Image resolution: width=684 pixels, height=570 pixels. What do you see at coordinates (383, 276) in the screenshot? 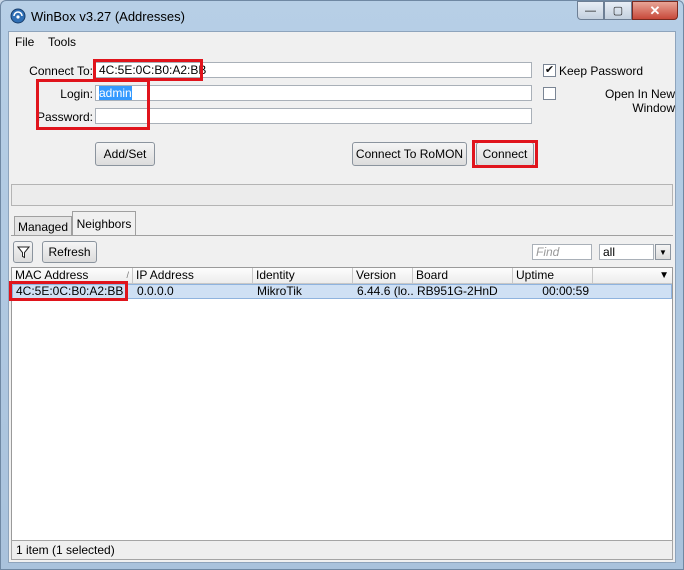
I see `column-version: Version` at bounding box center [383, 276].